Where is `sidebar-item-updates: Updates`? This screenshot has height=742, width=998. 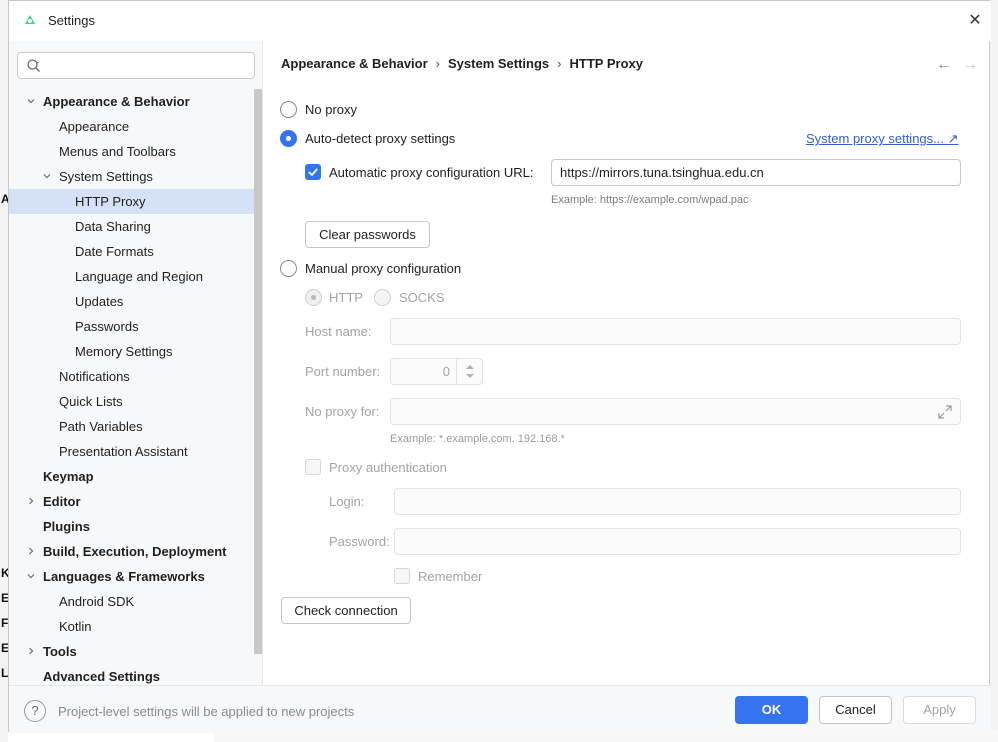 sidebar-item-updates: Updates is located at coordinates (131, 301).